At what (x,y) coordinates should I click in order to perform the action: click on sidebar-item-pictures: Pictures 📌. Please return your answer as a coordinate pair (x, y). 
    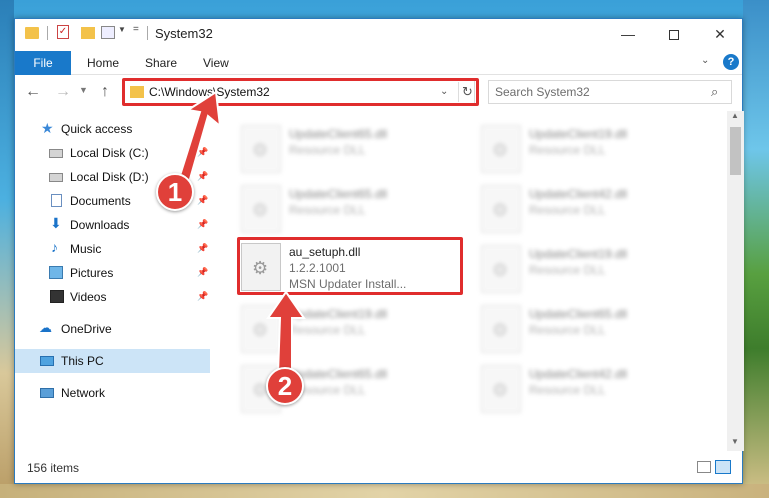
    Looking at the image, I should click on (112, 273).